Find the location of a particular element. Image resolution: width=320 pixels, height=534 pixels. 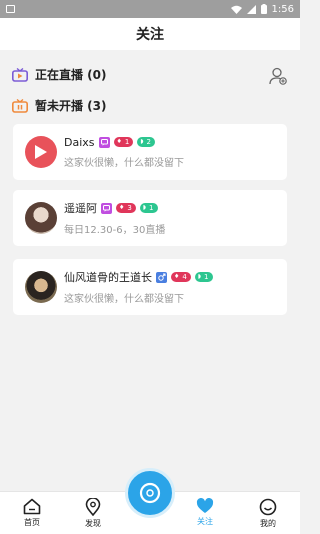

follow-card: Daixs ♦ 1 ◗ 2 这家伙很懒，什么都没留下 is located at coordinates (150, 152).